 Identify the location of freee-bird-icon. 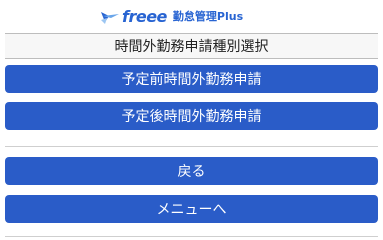
(110, 18).